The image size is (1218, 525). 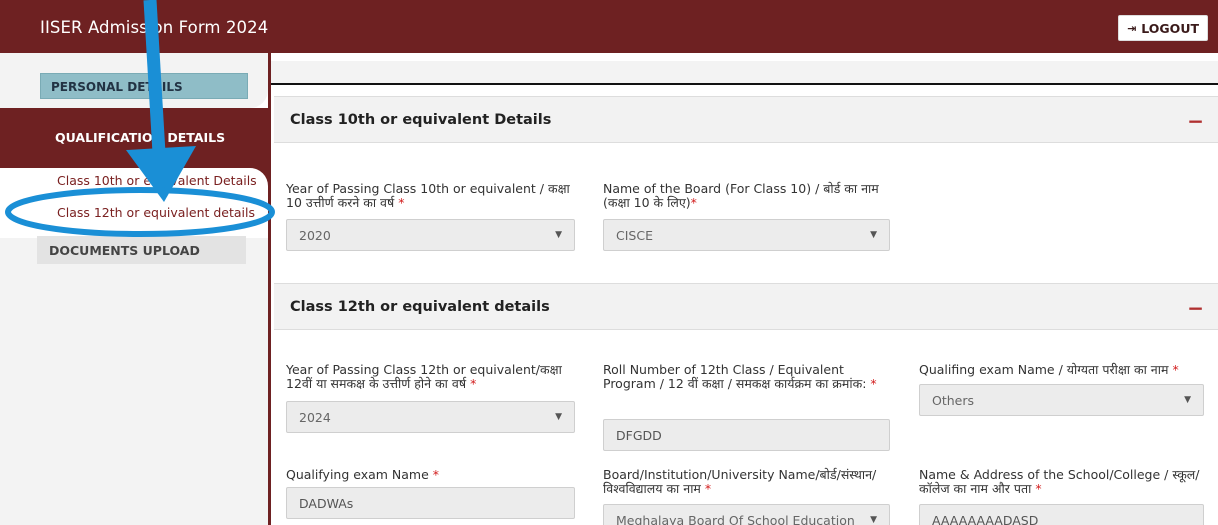 What do you see at coordinates (746, 514) in the screenshot?
I see `class12-board-select: Meghalaya Board Of School Education ▼` at bounding box center [746, 514].